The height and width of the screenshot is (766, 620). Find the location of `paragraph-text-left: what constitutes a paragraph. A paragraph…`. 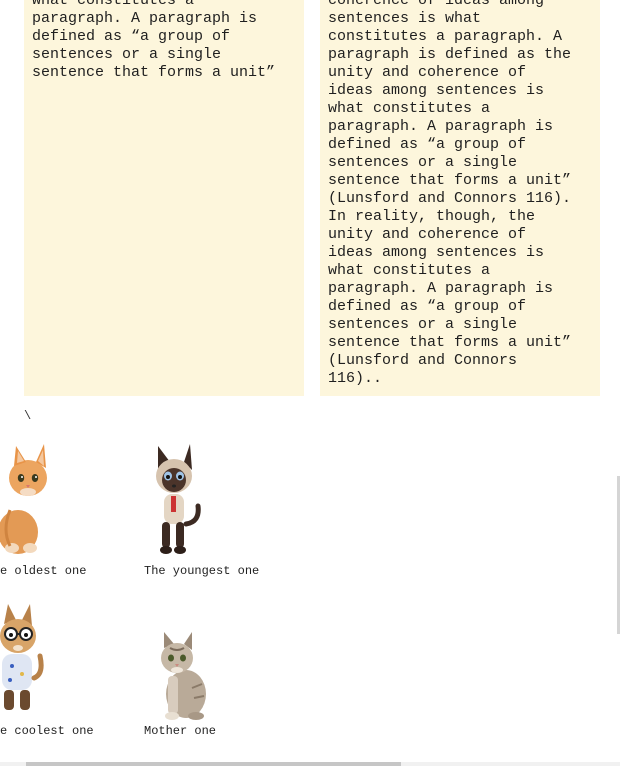

paragraph-text-left: what constitutes a paragraph. A paragraph… is located at coordinates (165, 41).